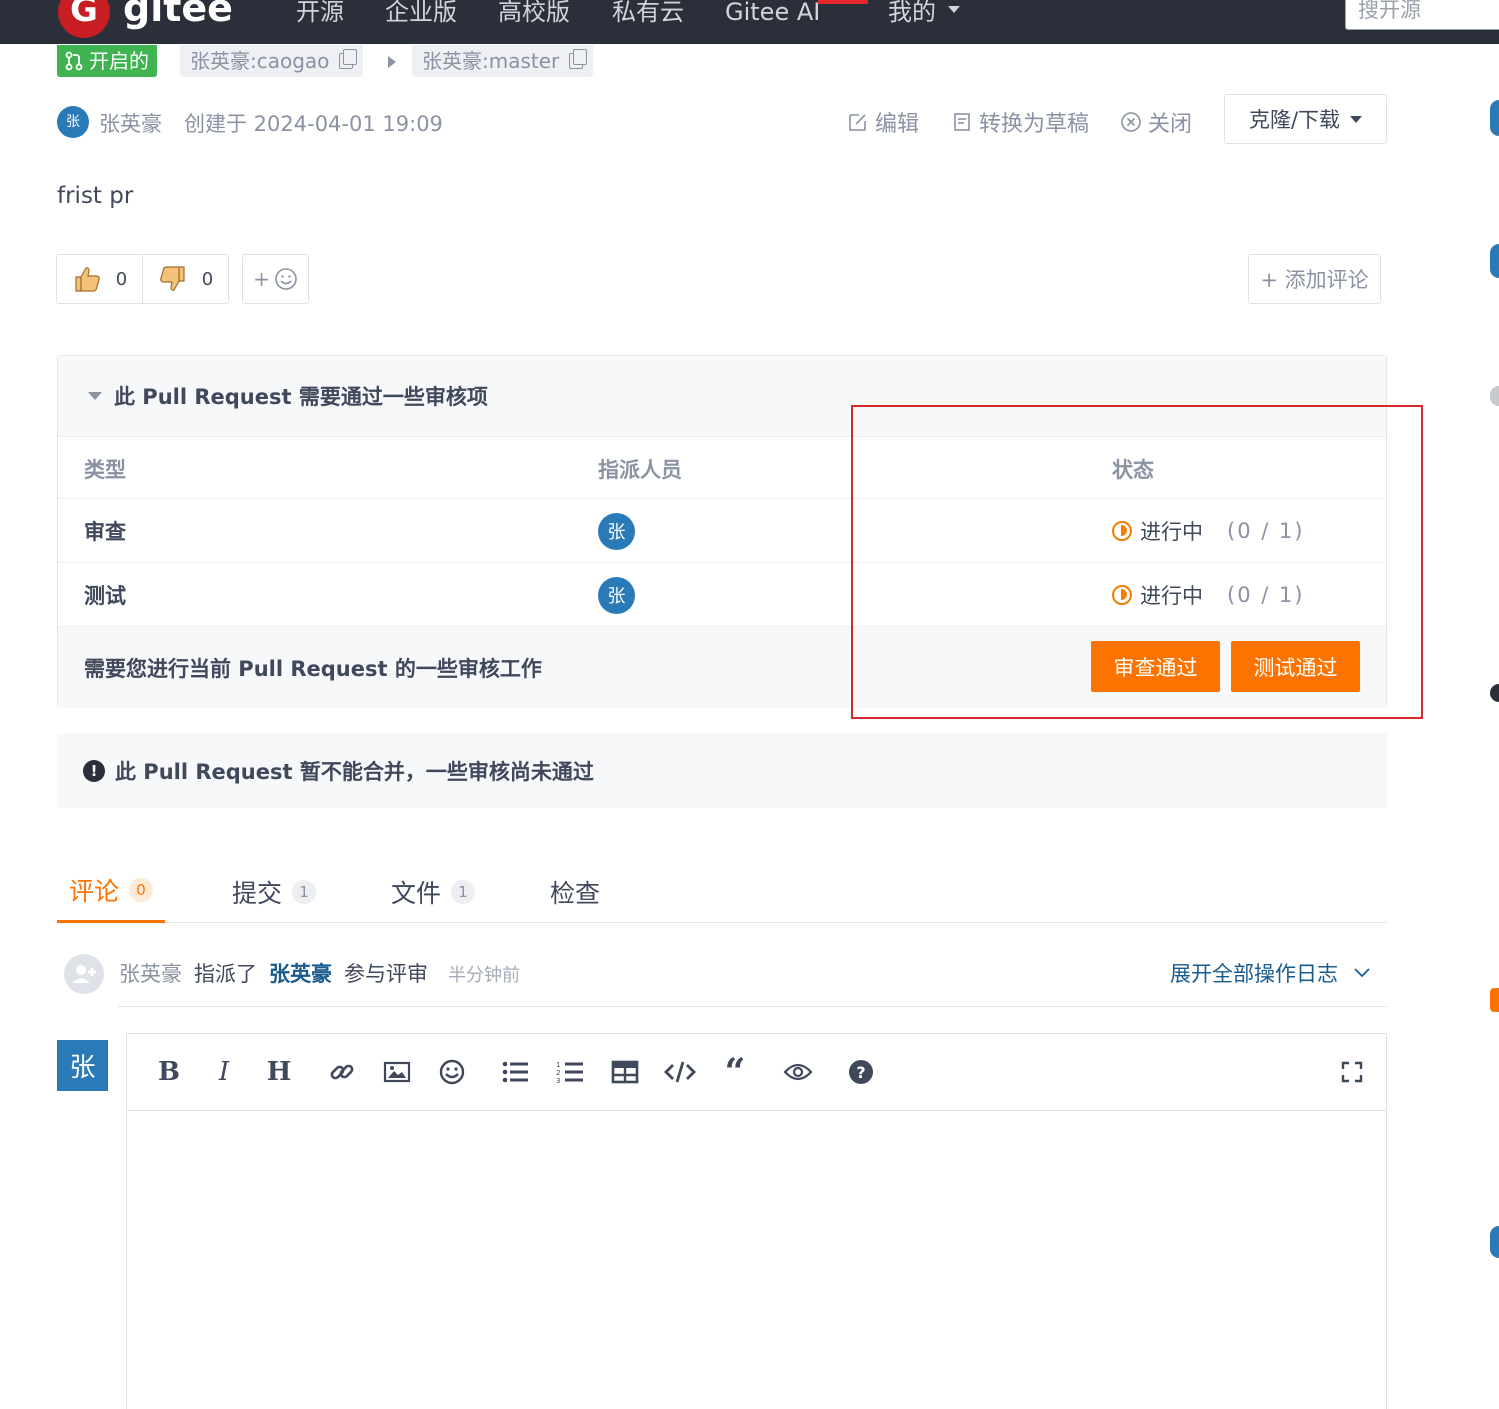 This screenshot has height=1409, width=1499. Describe the element at coordinates (397, 1072) in the screenshot. I see `image-icon` at that location.